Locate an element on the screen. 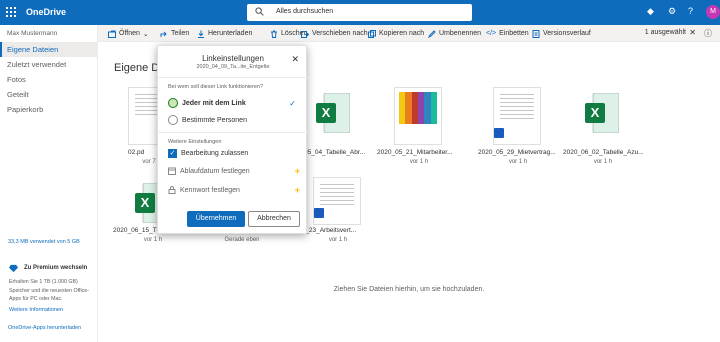 This screenshot has height=342, width=720. info-pane-icon: ⓘ is located at coordinates (708, 33).